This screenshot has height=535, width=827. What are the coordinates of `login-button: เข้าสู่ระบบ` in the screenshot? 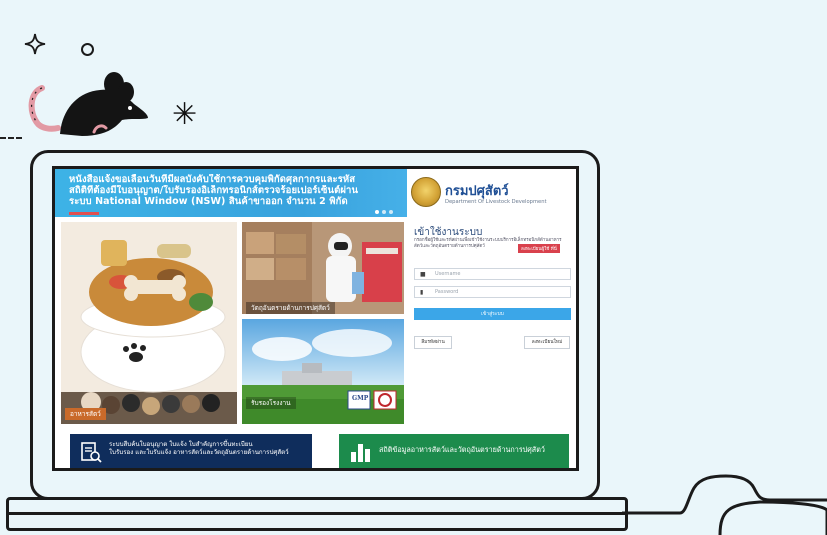 It's located at (492, 314).